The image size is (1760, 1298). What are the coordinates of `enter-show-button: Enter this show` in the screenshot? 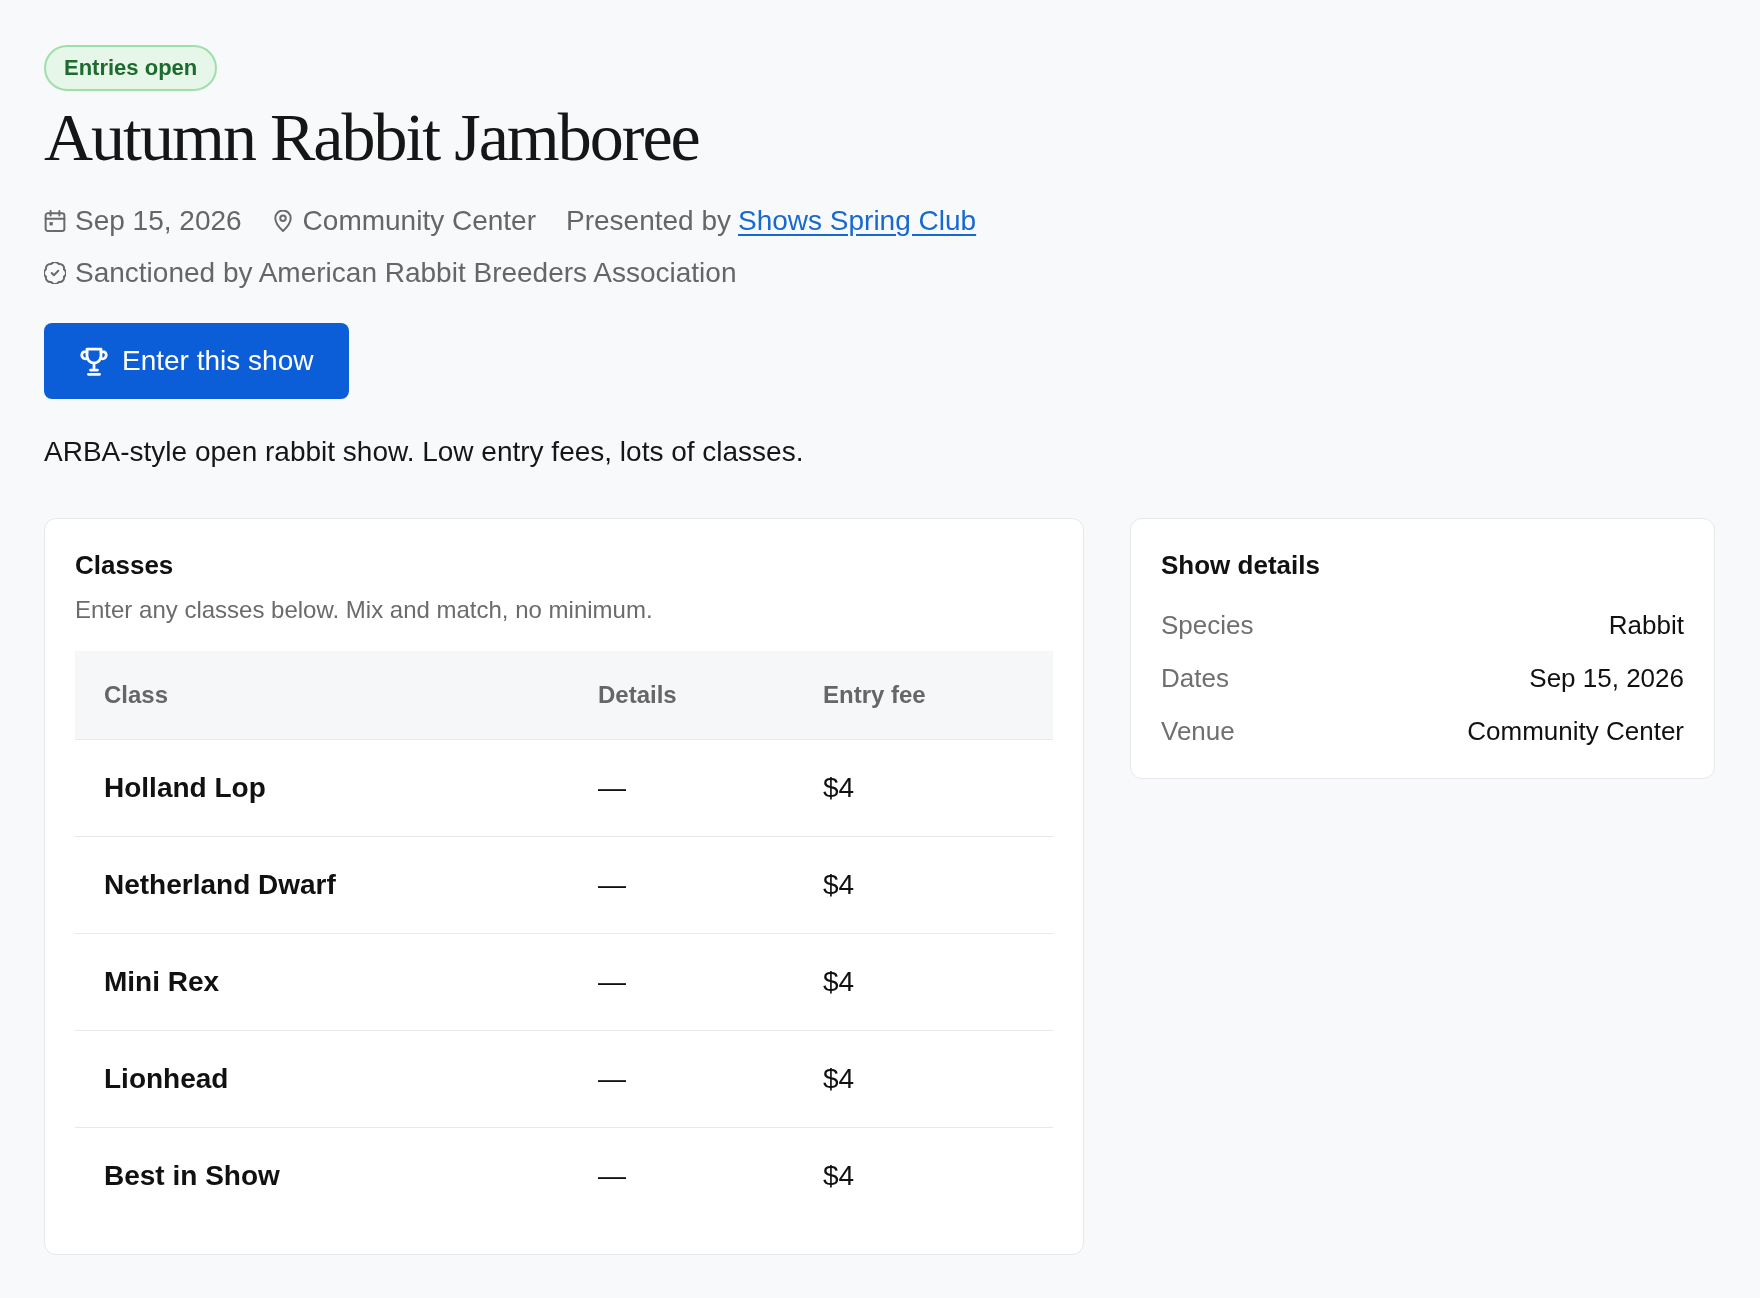 It's located at (197, 361).